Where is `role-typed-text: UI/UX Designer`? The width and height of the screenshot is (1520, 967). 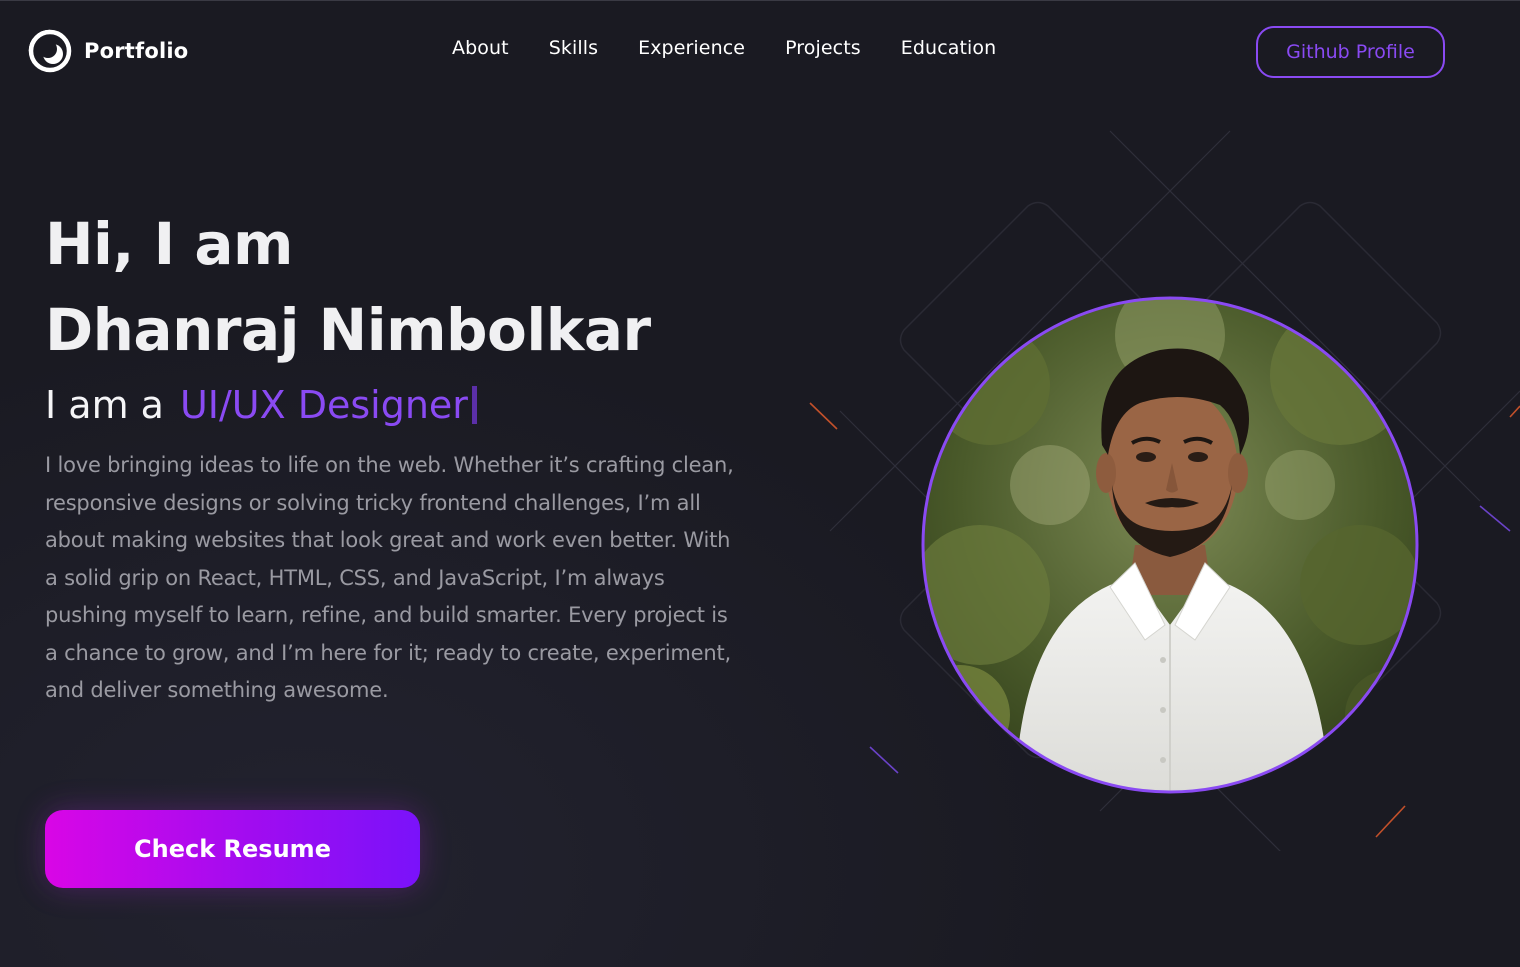
role-typed-text: UI/UX Designer is located at coordinates (323, 405).